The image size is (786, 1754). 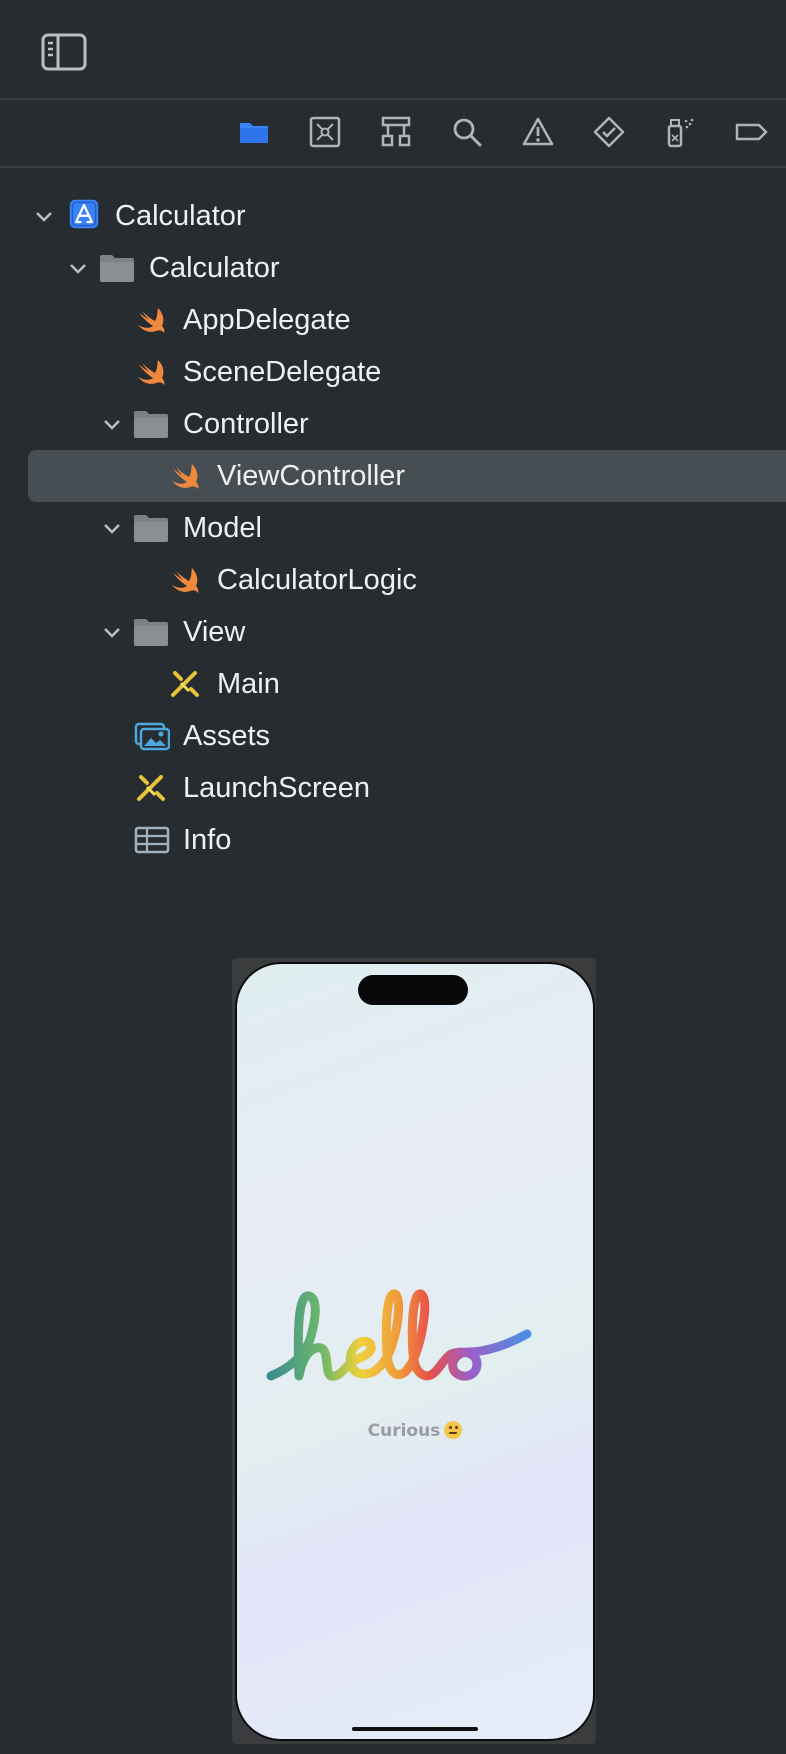 What do you see at coordinates (393, 216) in the screenshot?
I see `tree-row-project: Calculator` at bounding box center [393, 216].